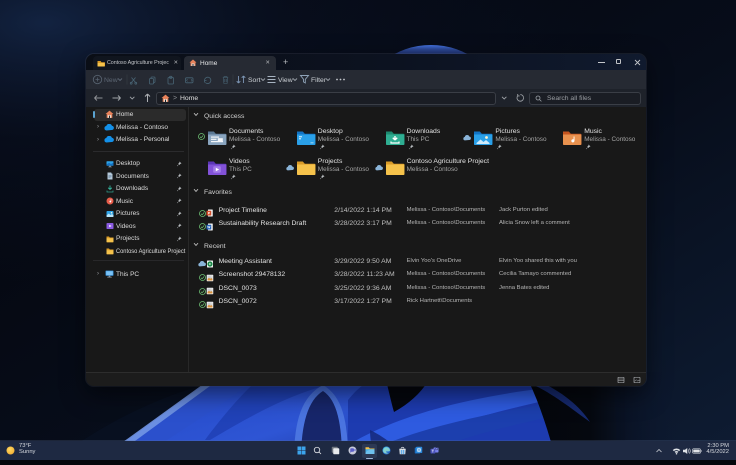  I want to click on svg-text: Sort, so click(254, 80).